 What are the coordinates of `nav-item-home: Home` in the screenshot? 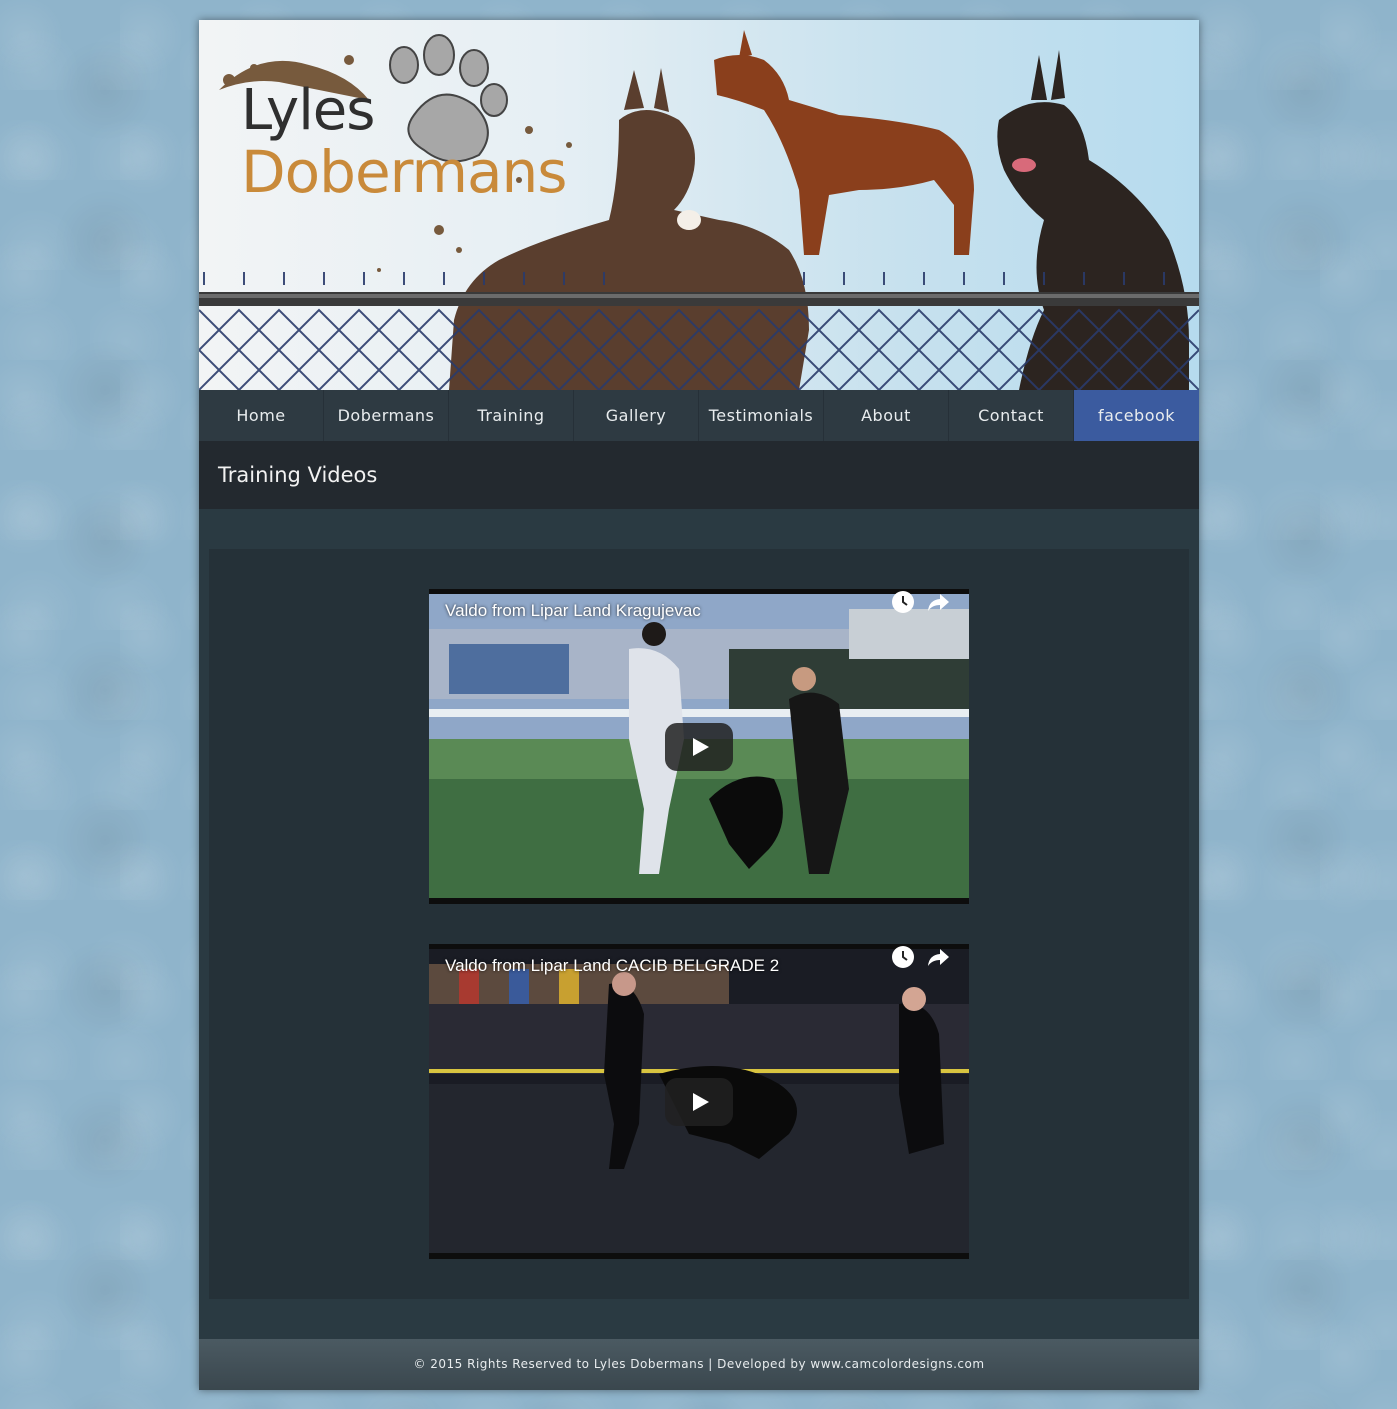 It's located at (261, 415).